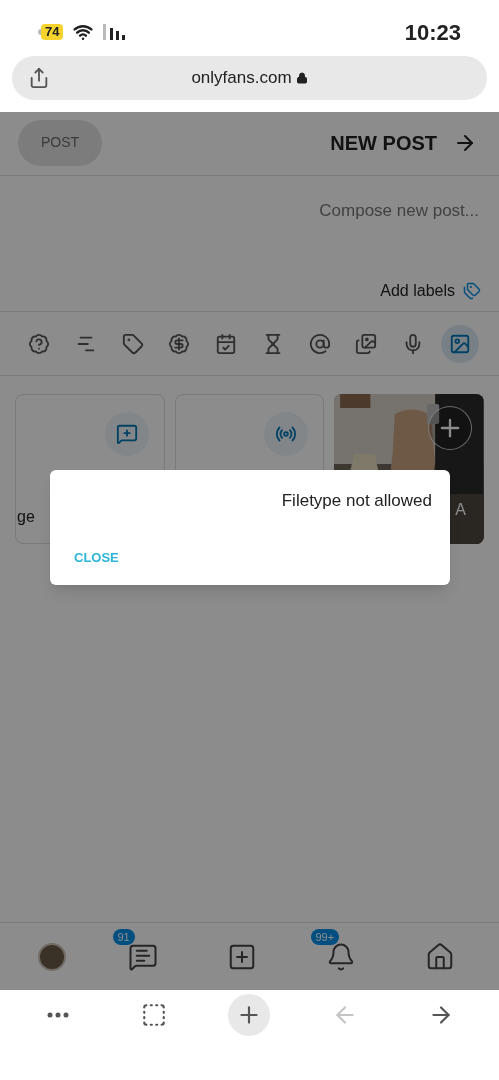 The image size is (499, 1080). Describe the element at coordinates (249, 1015) in the screenshot. I see `browser-button` at that location.